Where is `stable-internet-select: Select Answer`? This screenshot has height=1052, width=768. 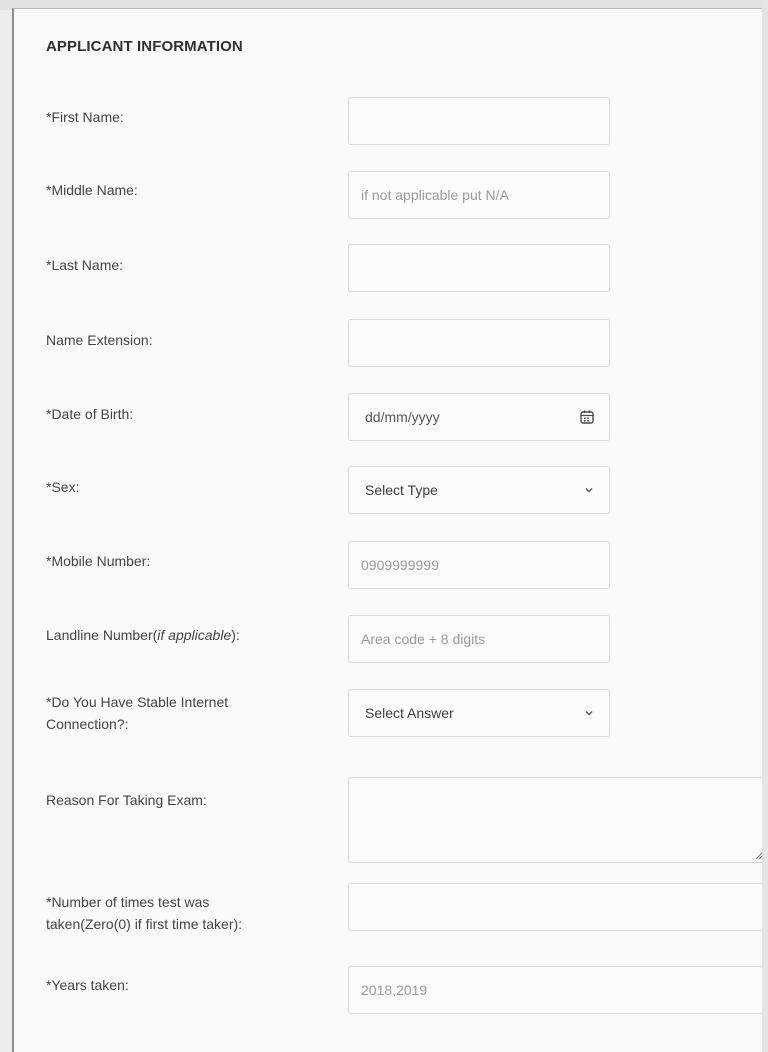
stable-internet-select: Select Answer is located at coordinates (479, 713).